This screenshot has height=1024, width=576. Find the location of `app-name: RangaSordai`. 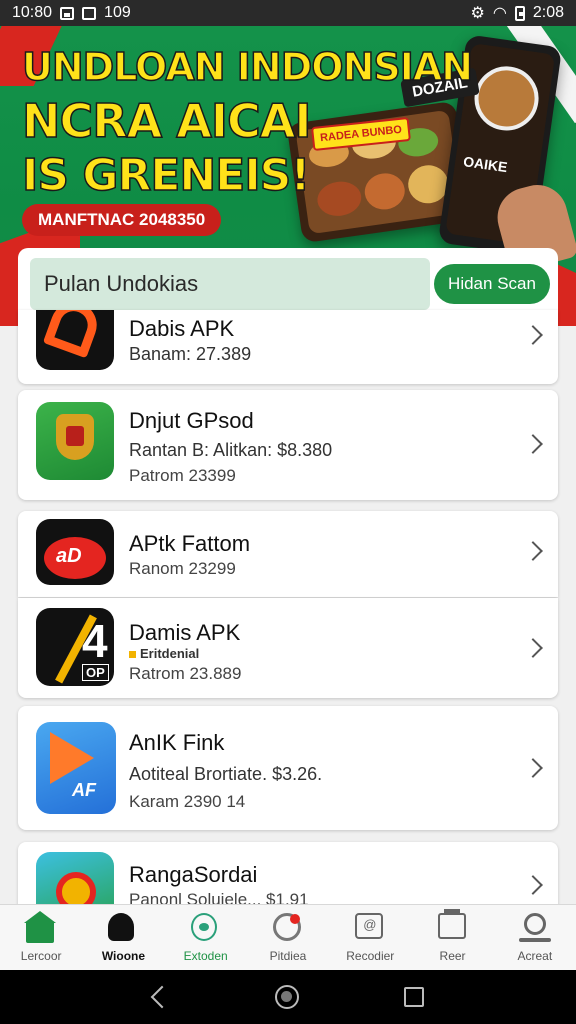

app-name: RangaSordai is located at coordinates (193, 874).